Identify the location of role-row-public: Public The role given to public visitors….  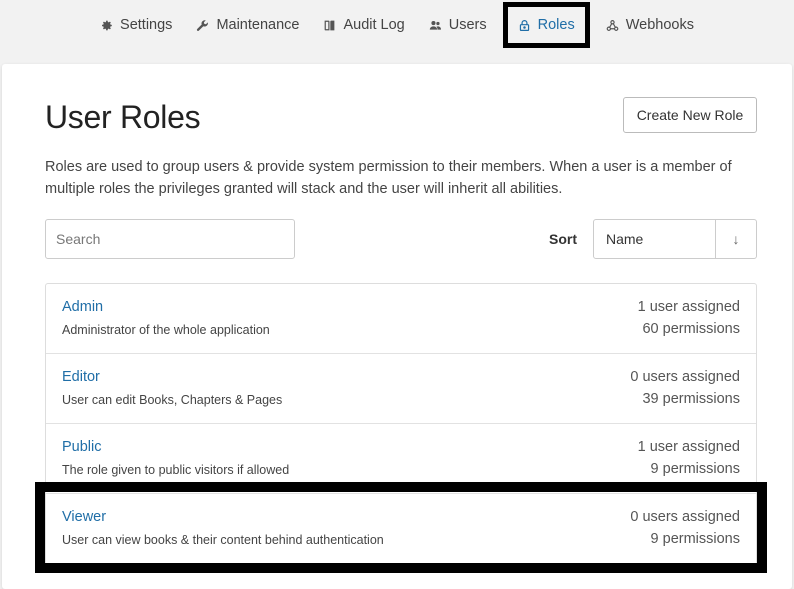
(401, 459).